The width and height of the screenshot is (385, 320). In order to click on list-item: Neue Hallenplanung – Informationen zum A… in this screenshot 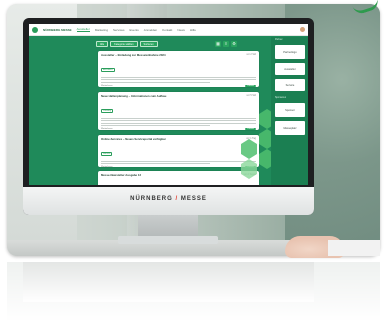, I will do `click(178, 111)`.